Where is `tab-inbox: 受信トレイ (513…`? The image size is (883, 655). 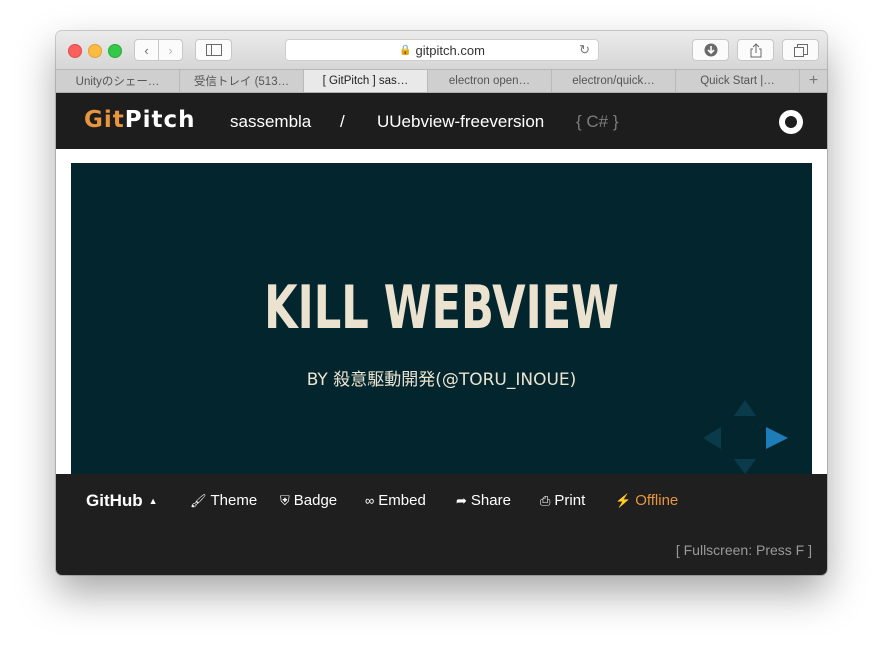 tab-inbox: 受信トレイ (513… is located at coordinates (242, 81).